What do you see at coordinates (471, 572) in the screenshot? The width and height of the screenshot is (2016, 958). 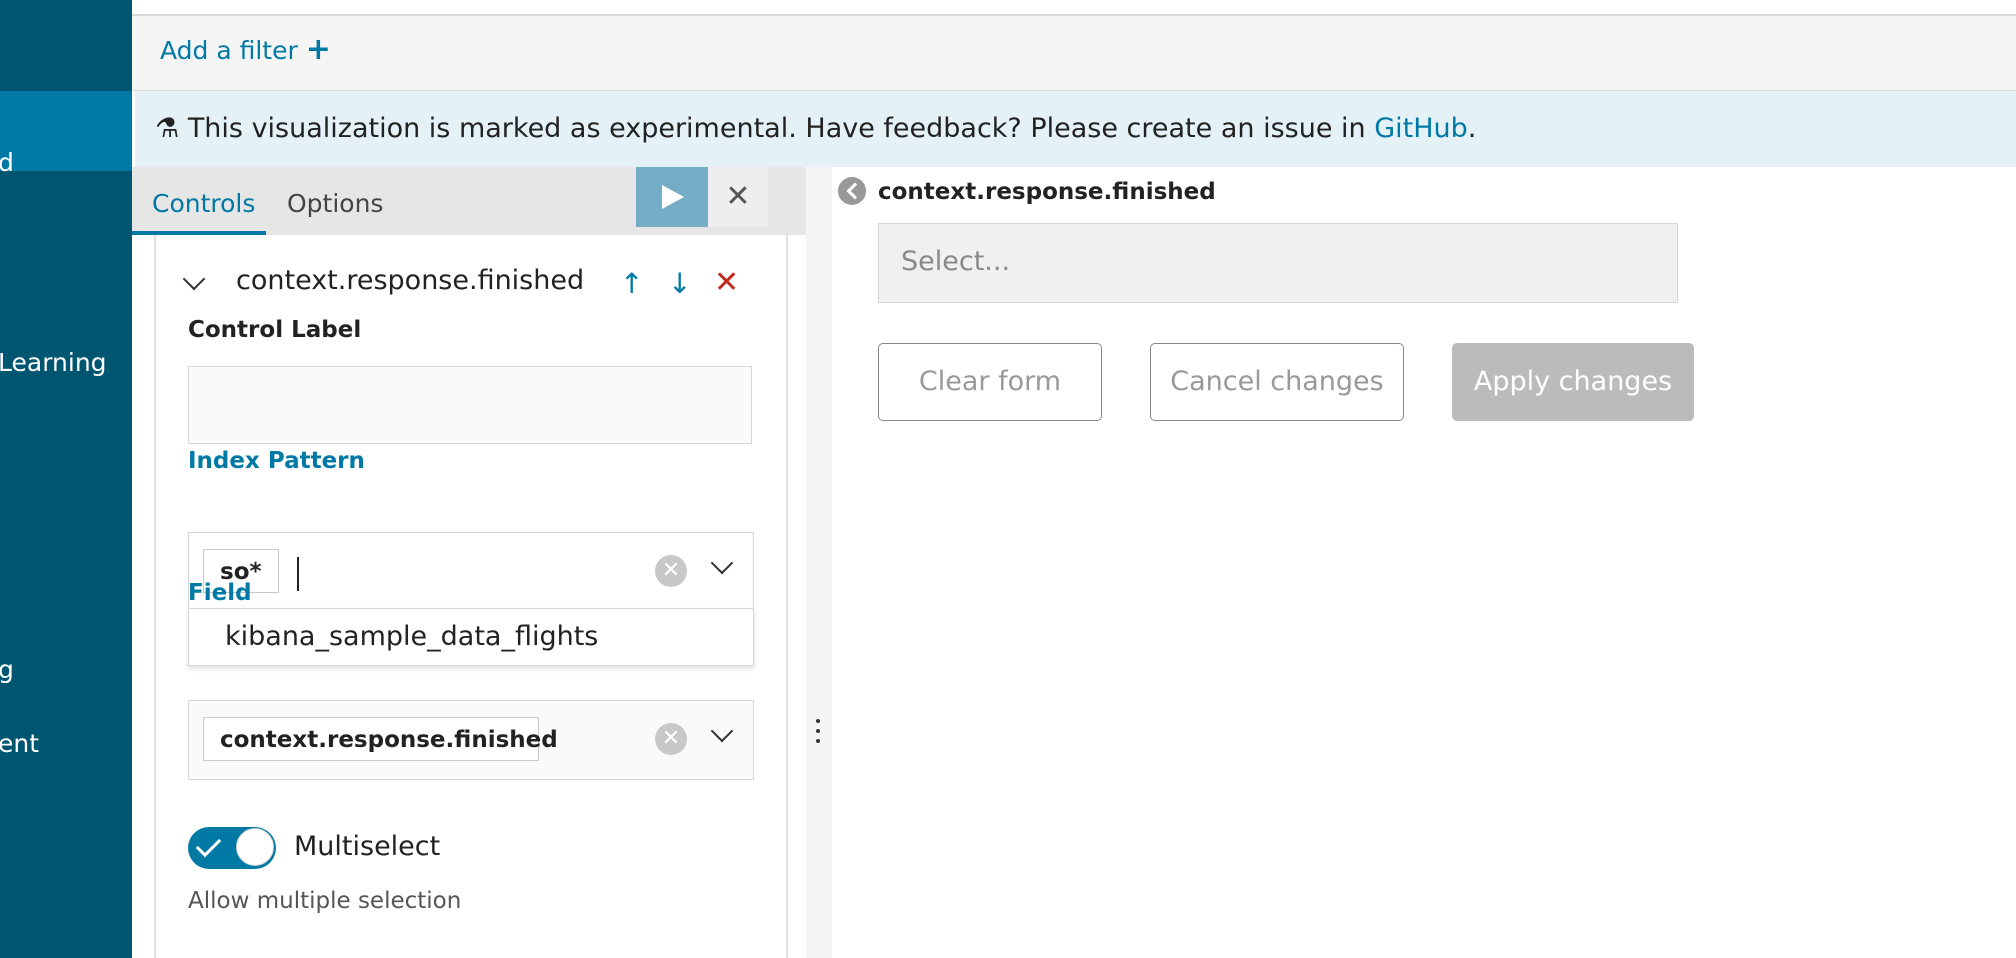 I see `index-pattern-combobox: so* ✕` at bounding box center [471, 572].